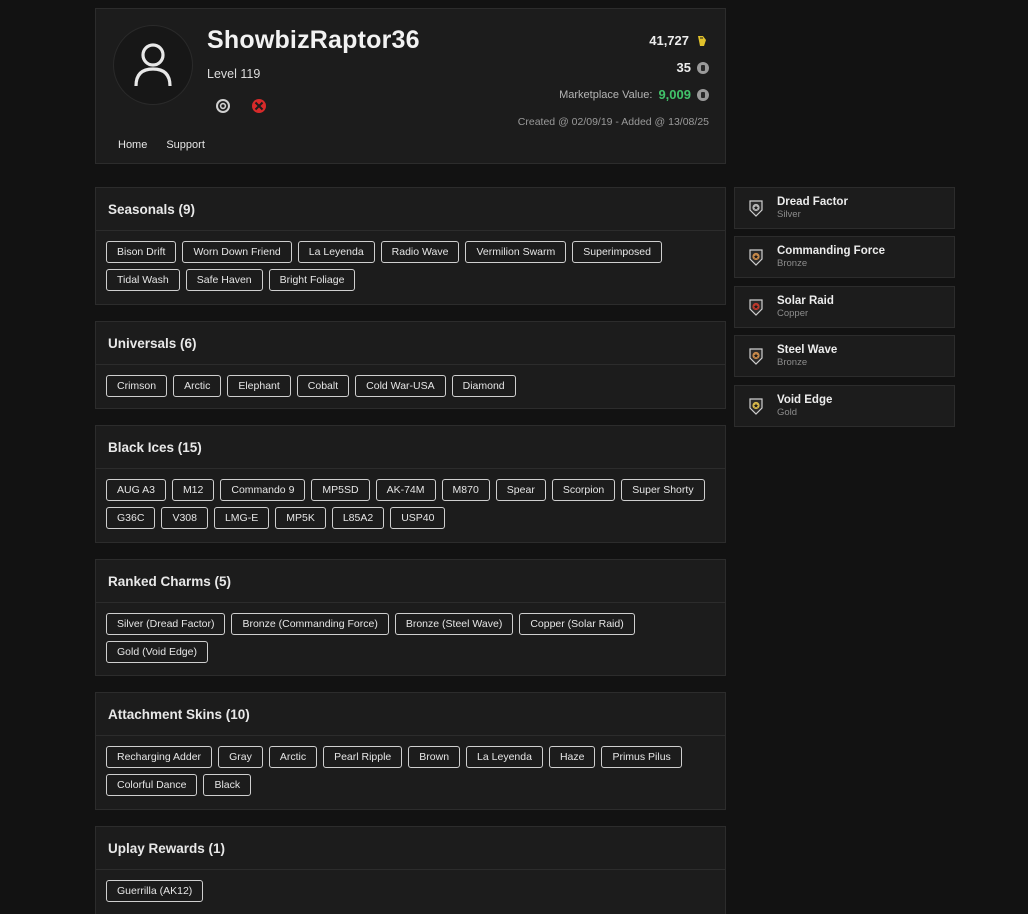  What do you see at coordinates (141, 252) in the screenshot?
I see `item-tag: Bison Drift` at bounding box center [141, 252].